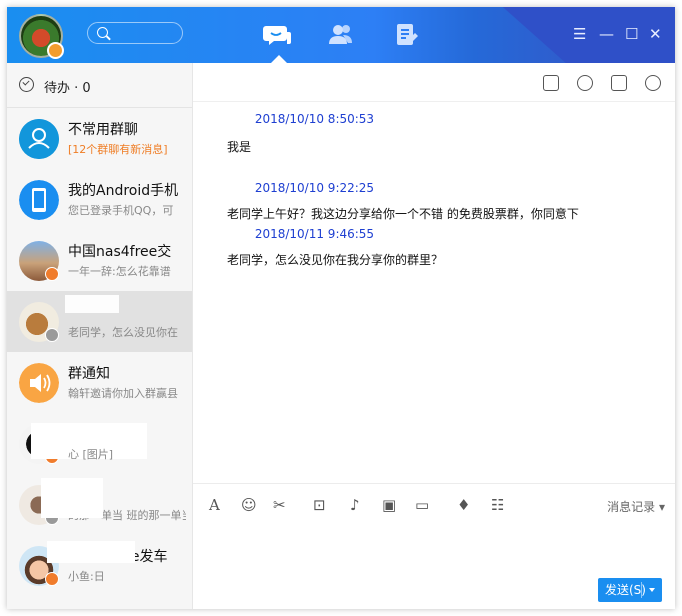  What do you see at coordinates (579, 34) in the screenshot?
I see `menu-icon: ☰` at bounding box center [579, 34].